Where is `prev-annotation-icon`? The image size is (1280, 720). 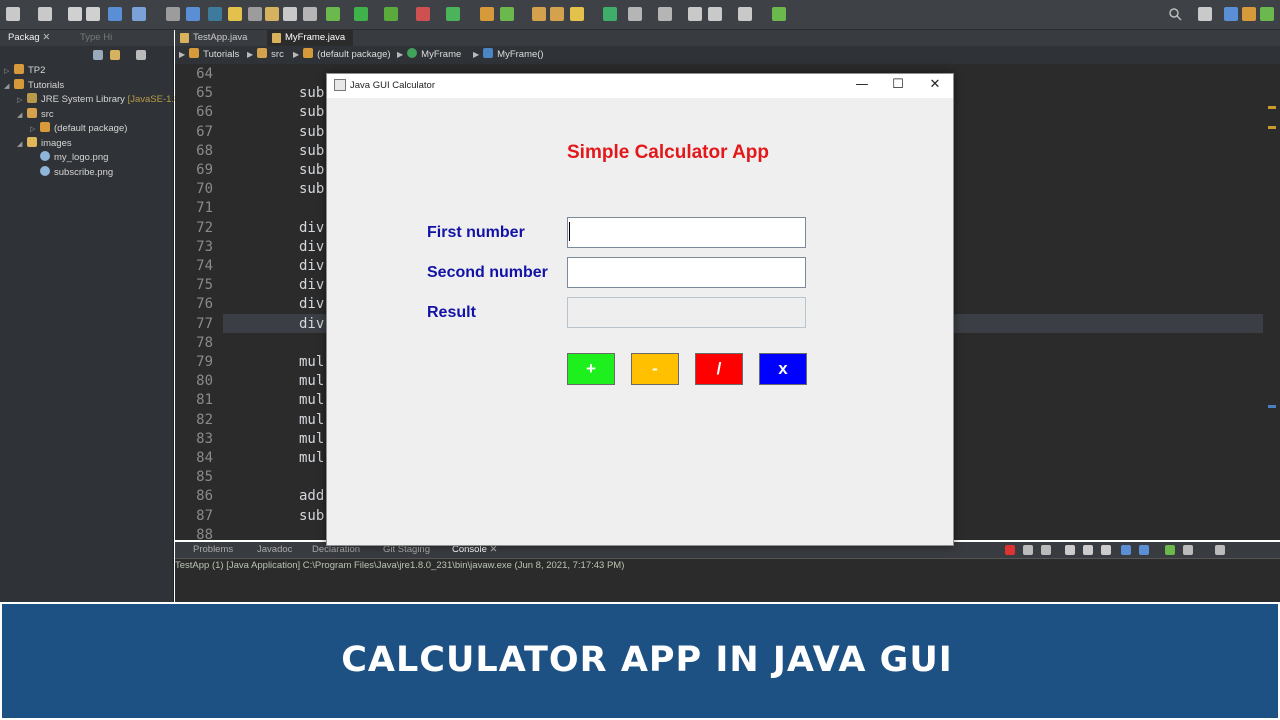 prev-annotation-icon is located at coordinates (665, 14).